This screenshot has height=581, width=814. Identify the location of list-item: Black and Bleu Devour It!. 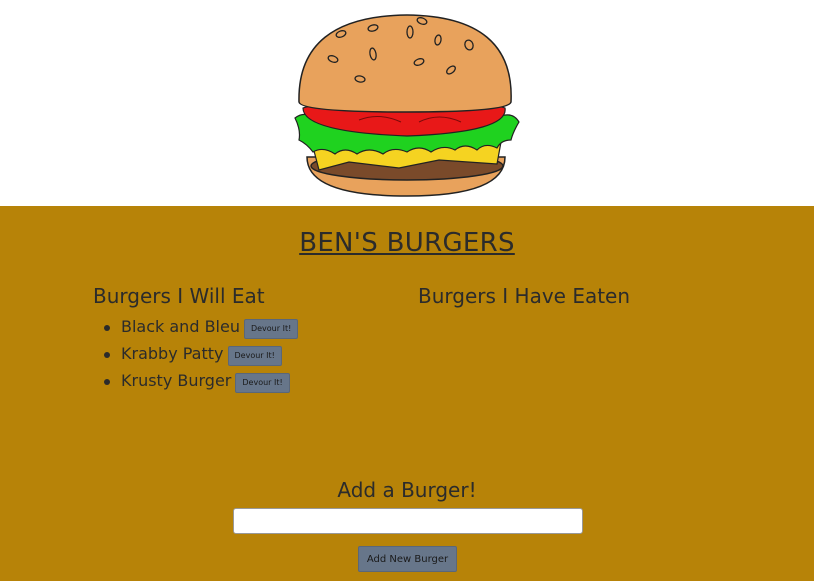
(199, 331).